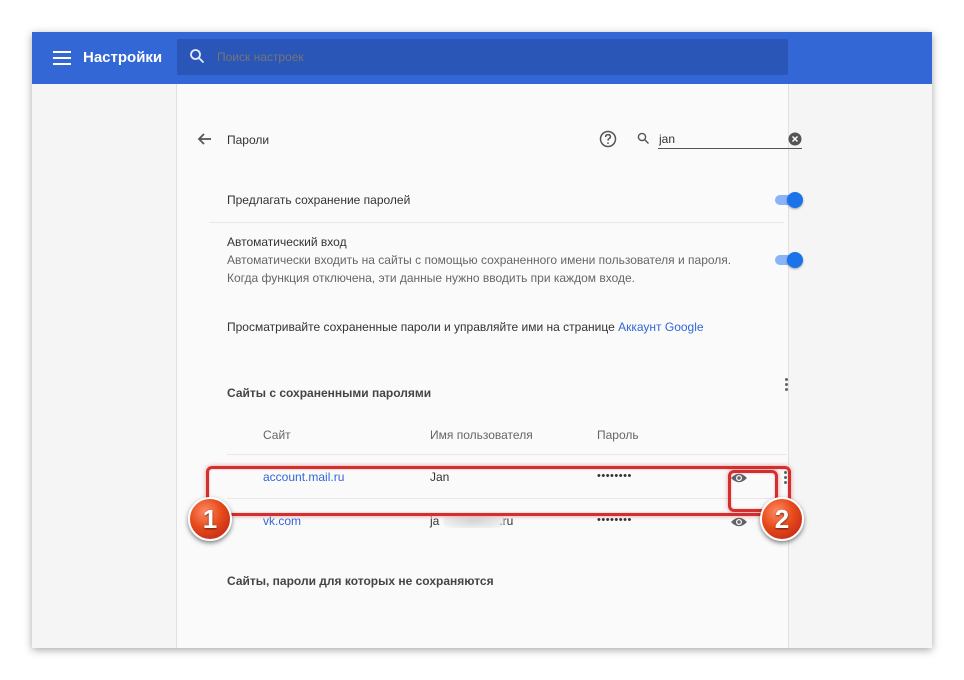  I want to click on help-icon, so click(608, 139).